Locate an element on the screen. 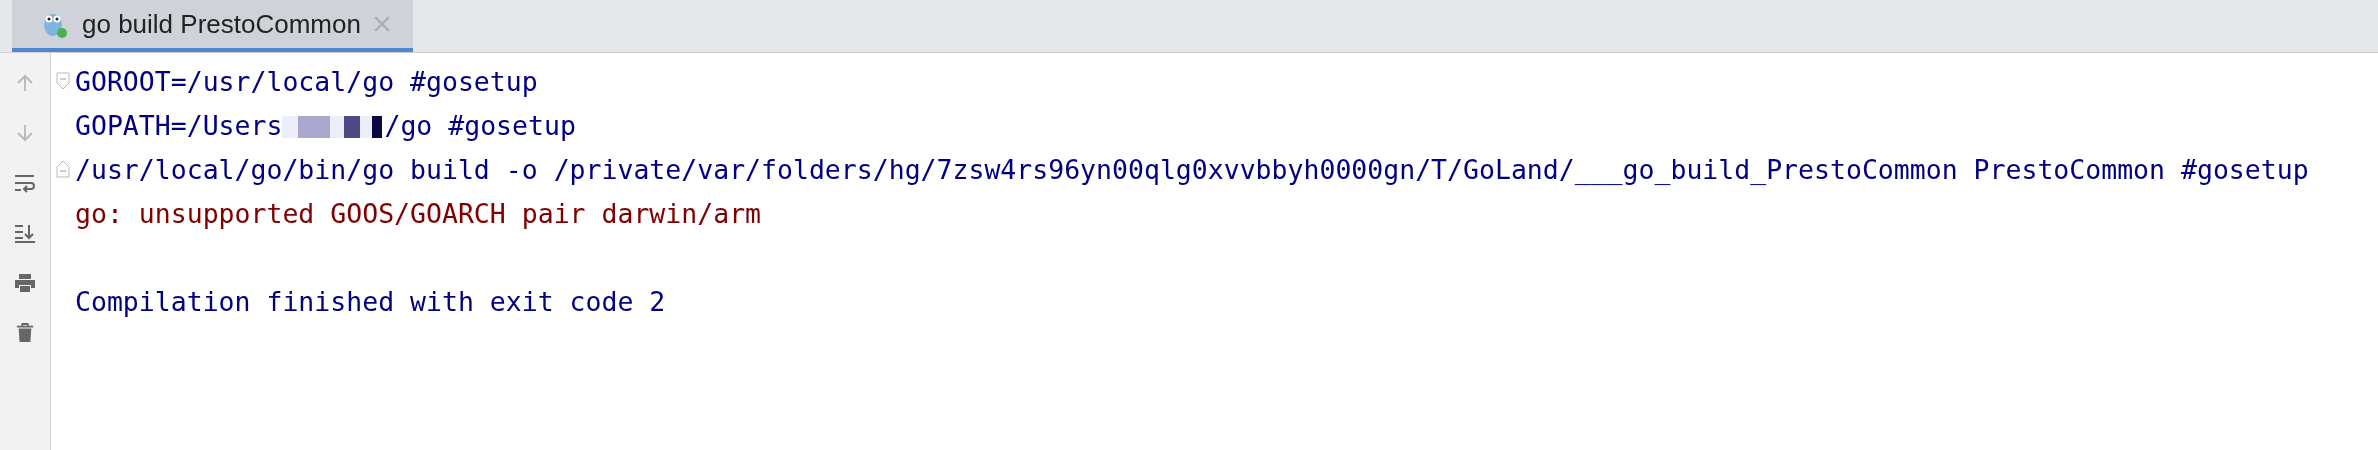  scroll-to-end-icon is located at coordinates (25, 233).